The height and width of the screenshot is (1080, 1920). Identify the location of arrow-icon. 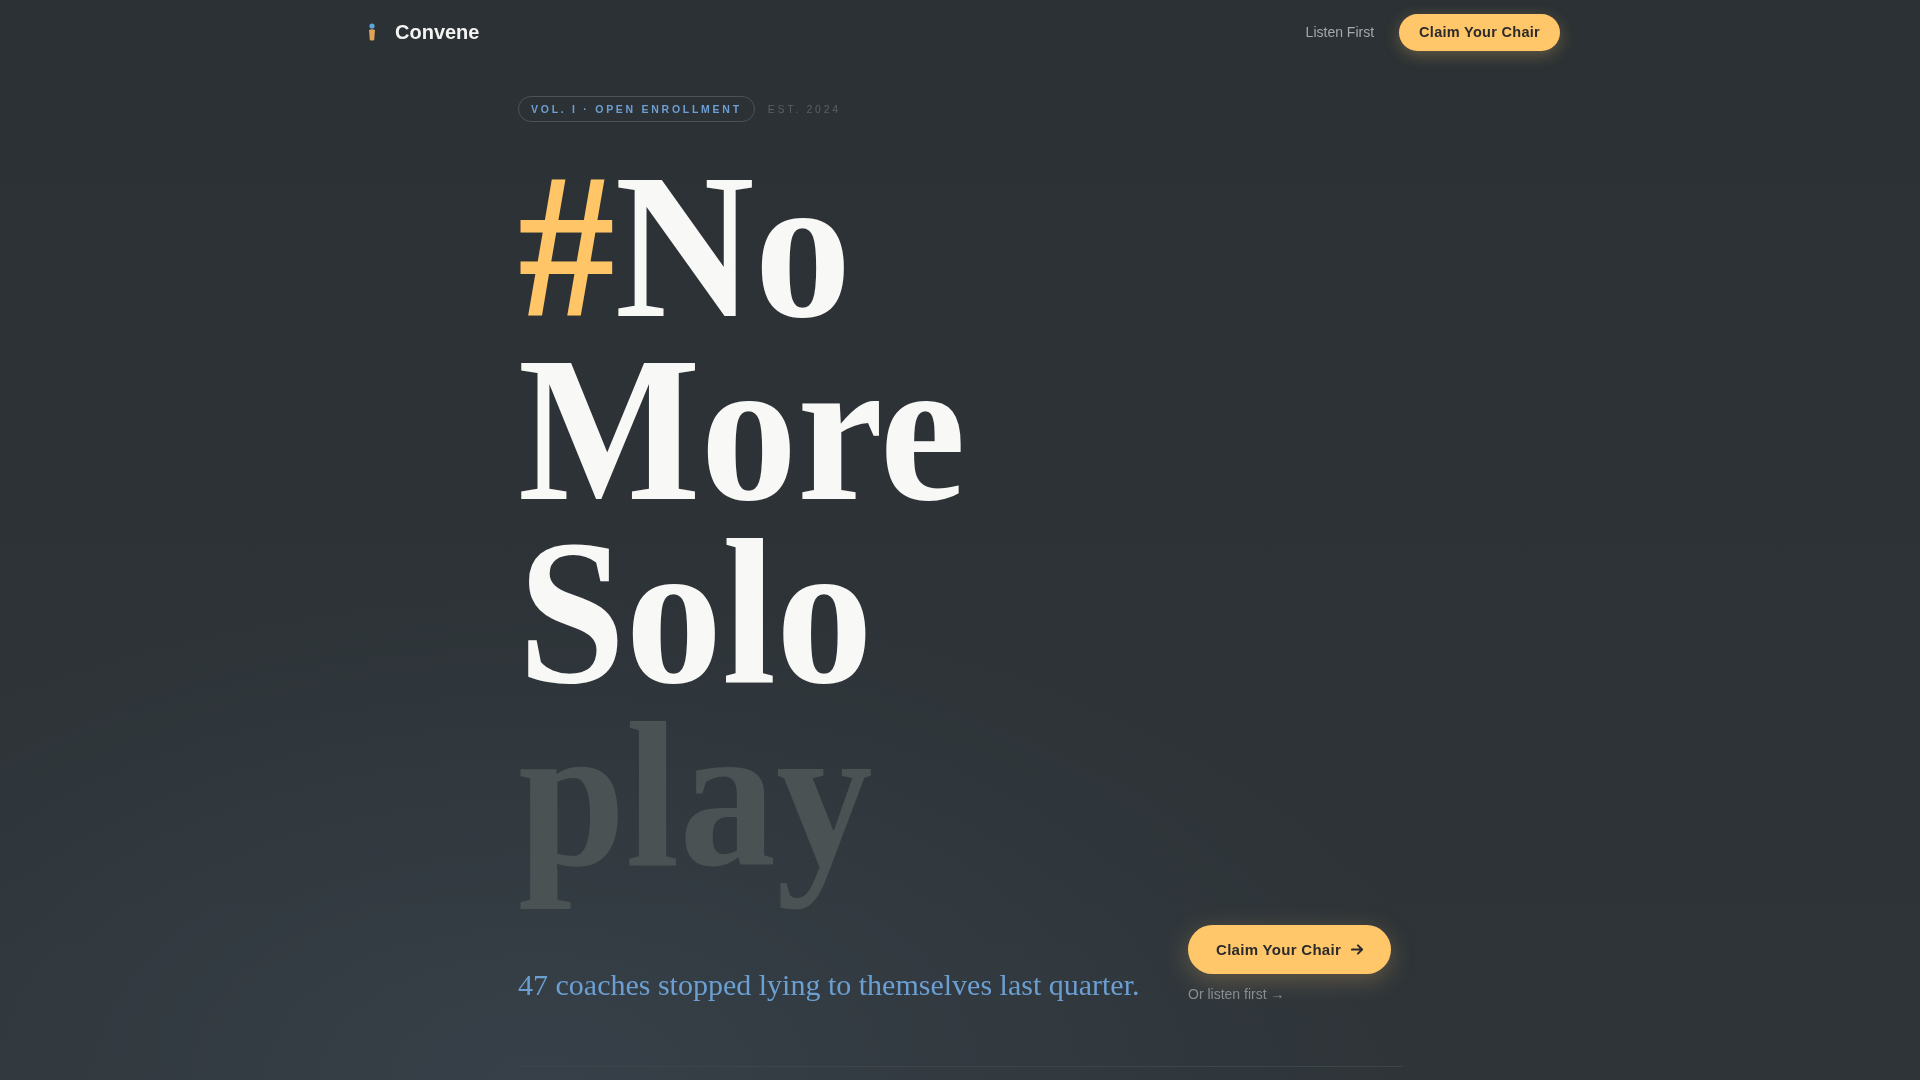
(1358, 949).